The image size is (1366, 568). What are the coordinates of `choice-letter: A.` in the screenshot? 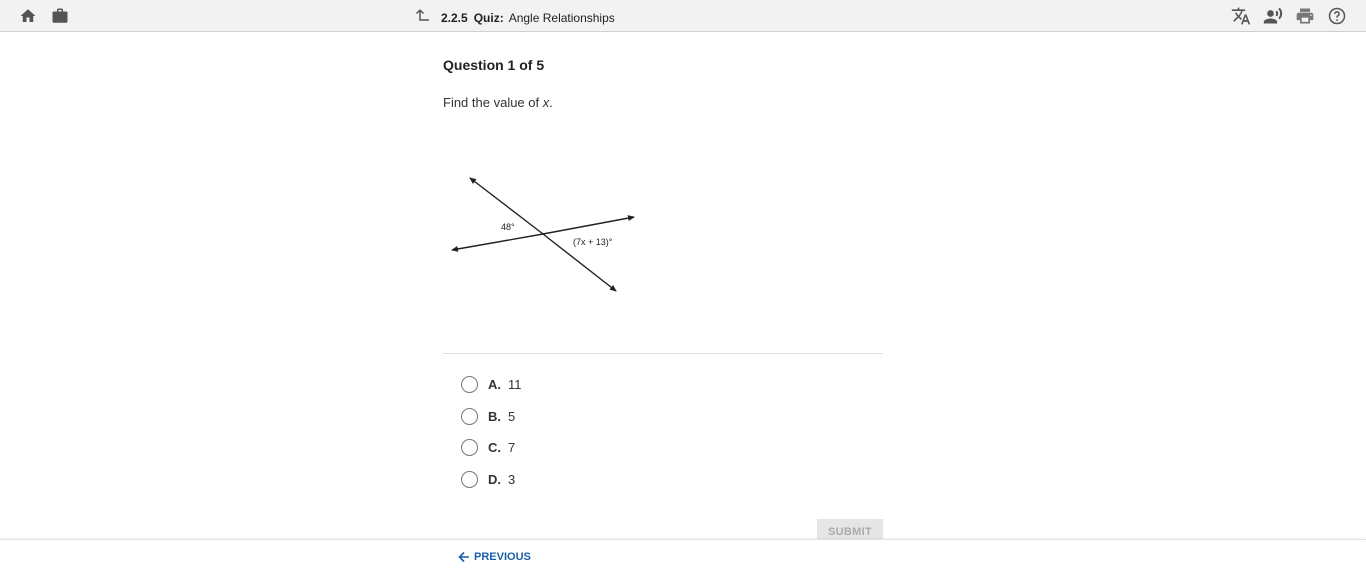 It's located at (494, 384).